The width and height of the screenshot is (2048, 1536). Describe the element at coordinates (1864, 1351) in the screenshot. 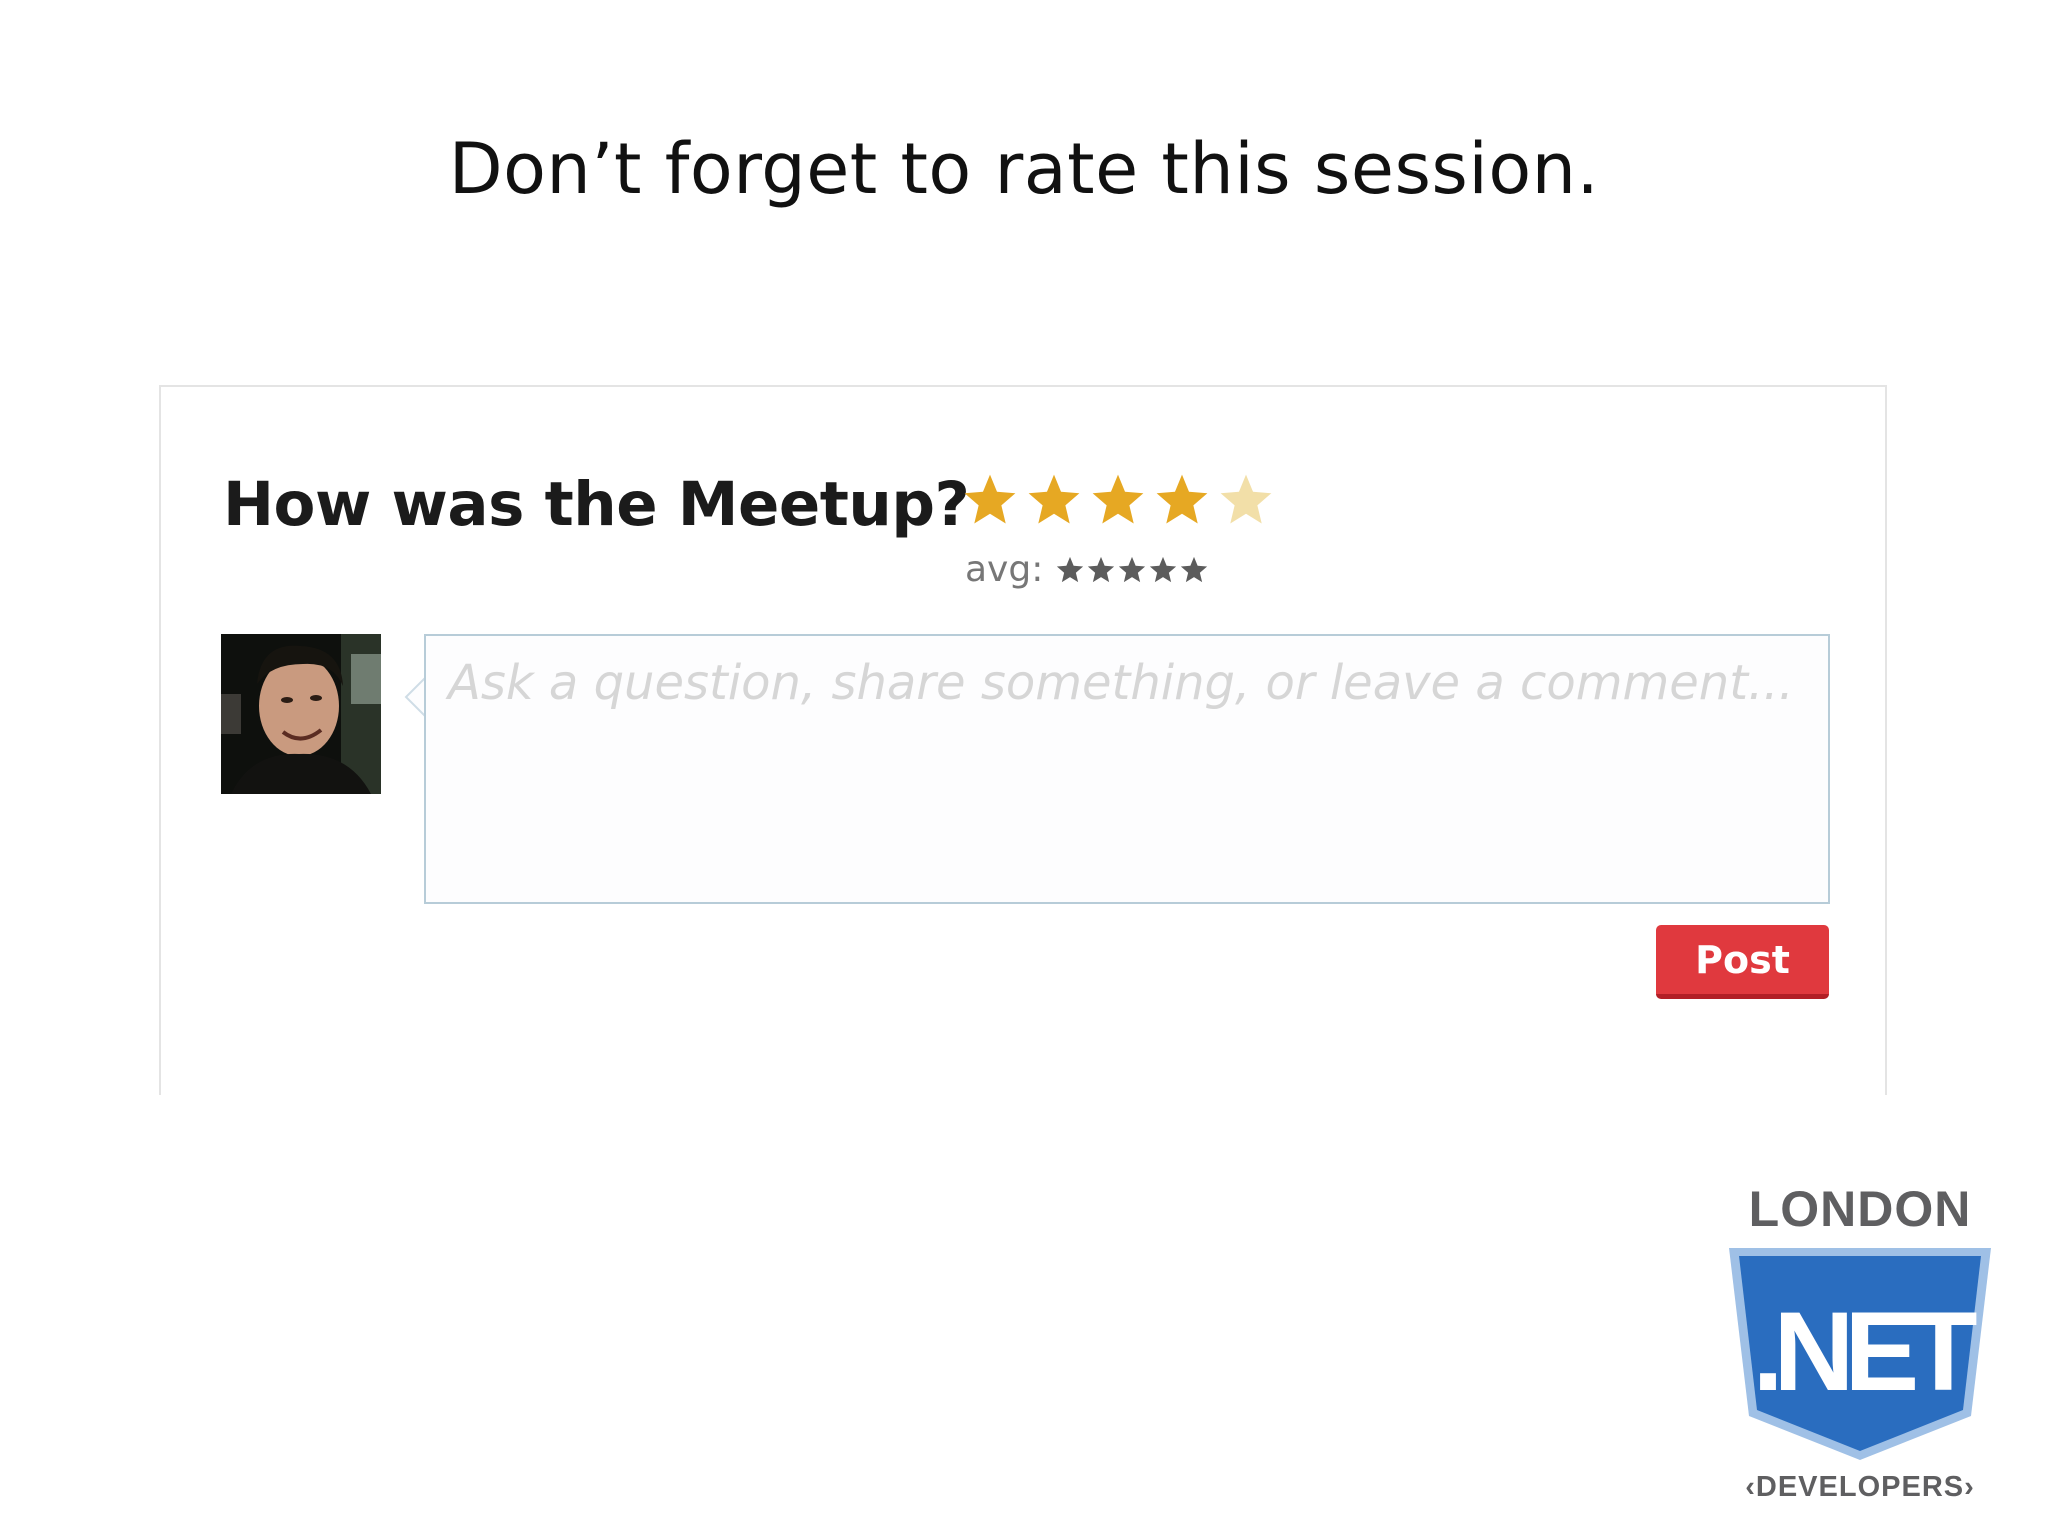

I see `logo-net-text: .NET` at that location.